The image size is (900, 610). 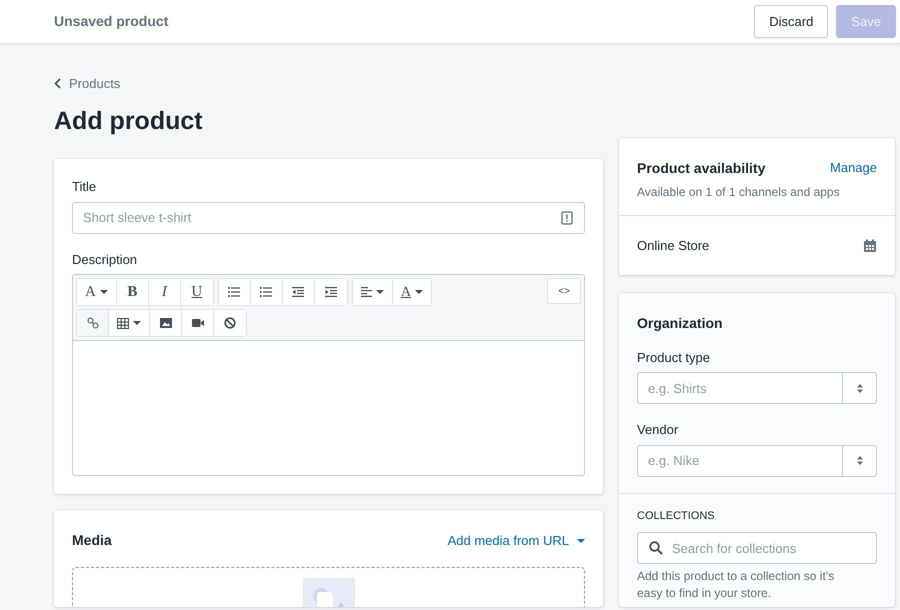 I want to click on card-title: Media, so click(x=92, y=540).